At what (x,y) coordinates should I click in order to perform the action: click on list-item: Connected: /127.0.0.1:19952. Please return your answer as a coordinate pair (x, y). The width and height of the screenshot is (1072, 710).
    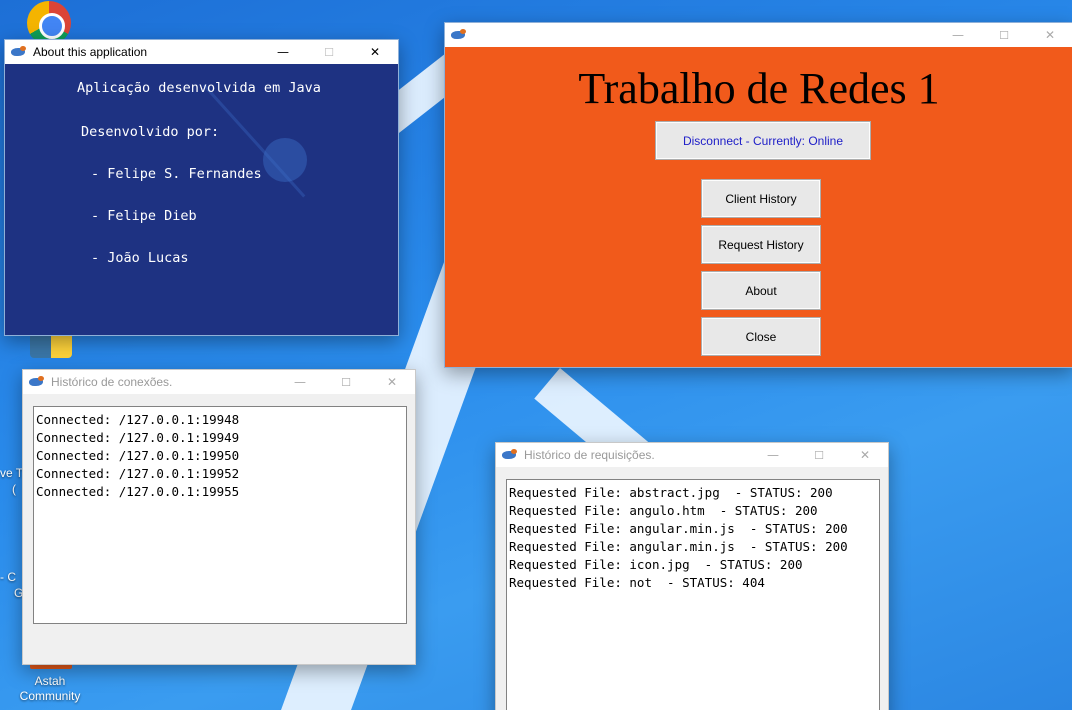
    Looking at the image, I should click on (138, 473).